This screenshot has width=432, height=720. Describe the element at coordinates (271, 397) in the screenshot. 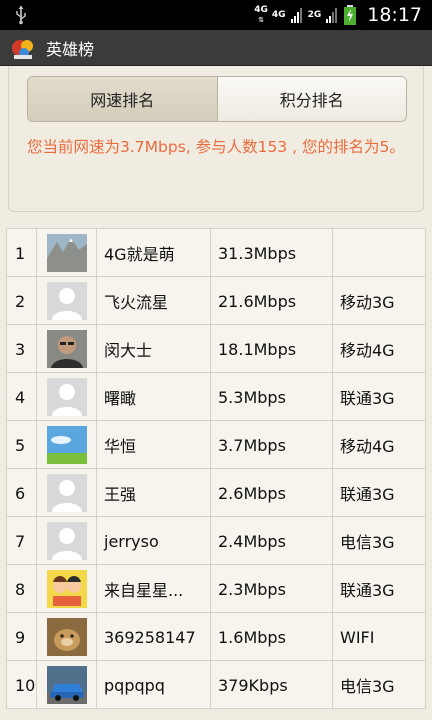

I see `speed-value: 5.3Mbps` at that location.